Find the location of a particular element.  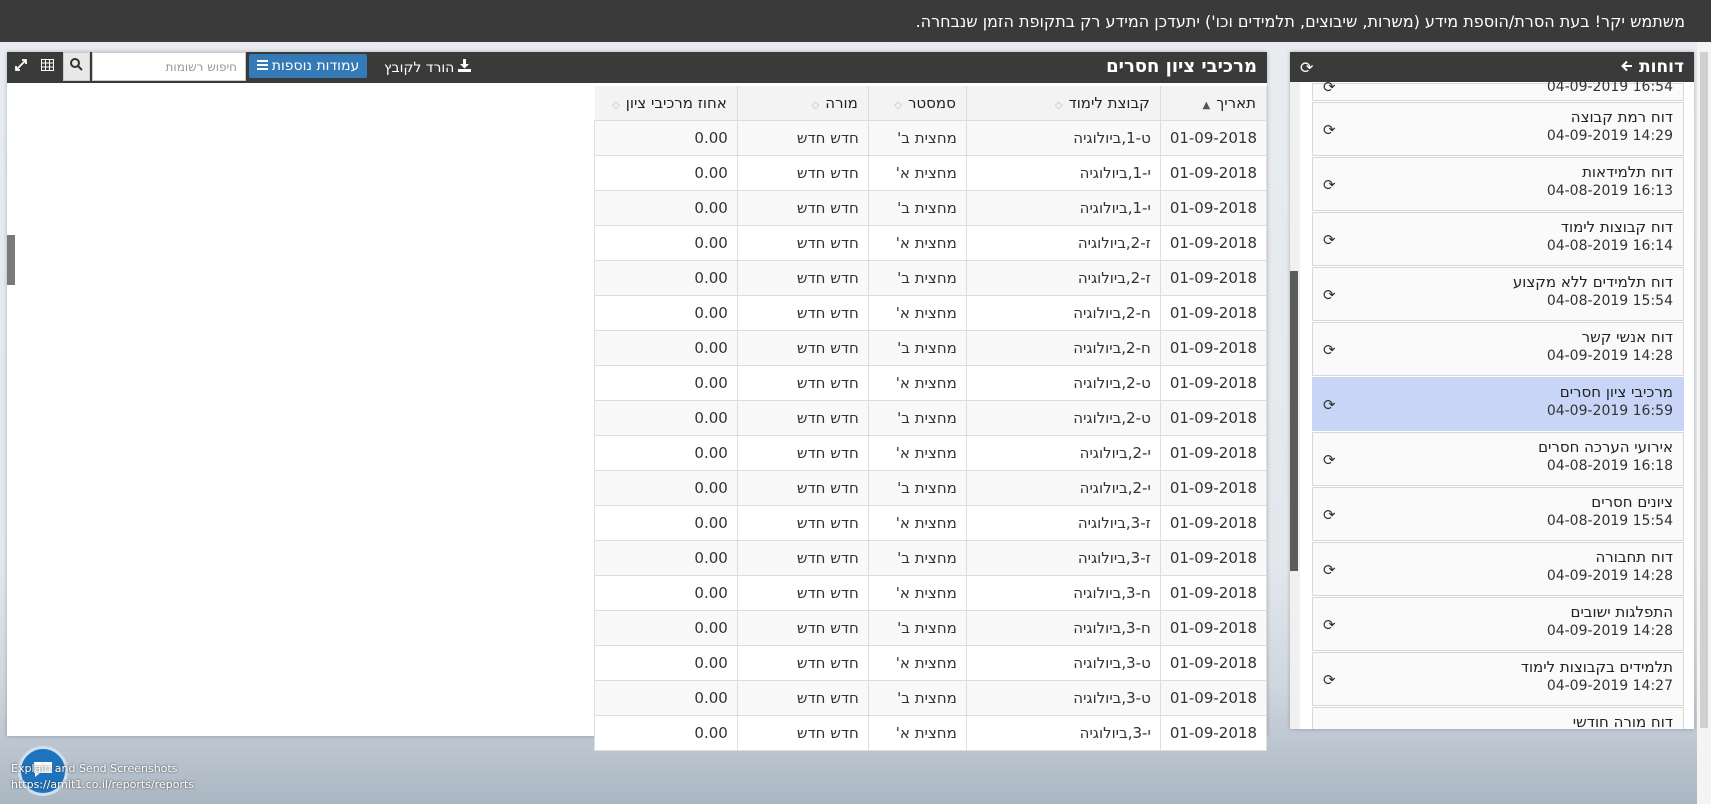

download-icon is located at coordinates (465, 67).